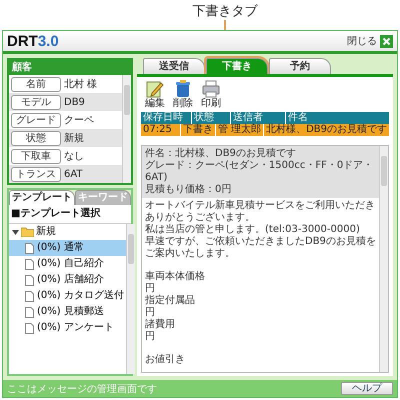 This screenshot has height=400, width=400. I want to click on template-label: (0%) 自己紹介, so click(70, 264).